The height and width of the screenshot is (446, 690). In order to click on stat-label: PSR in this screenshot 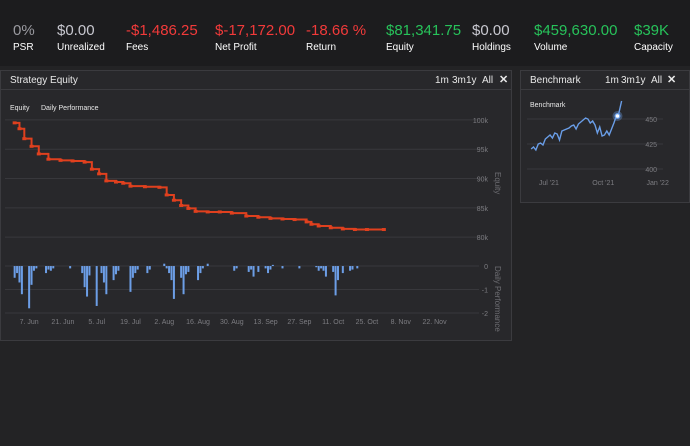, I will do `click(23, 47)`.